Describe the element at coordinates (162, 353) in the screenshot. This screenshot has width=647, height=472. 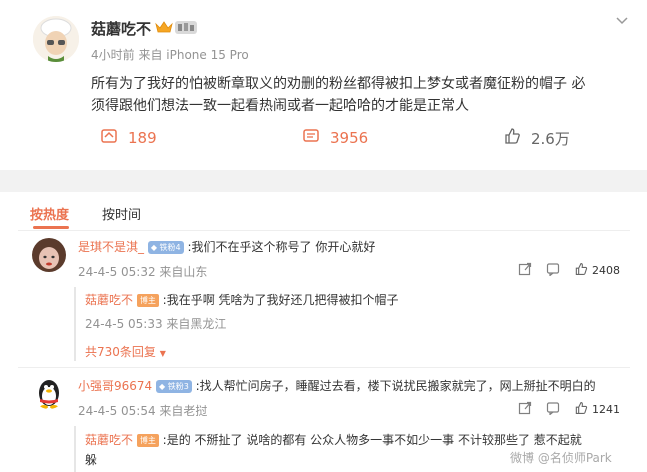
I see `caret-down-icon: ▼` at that location.